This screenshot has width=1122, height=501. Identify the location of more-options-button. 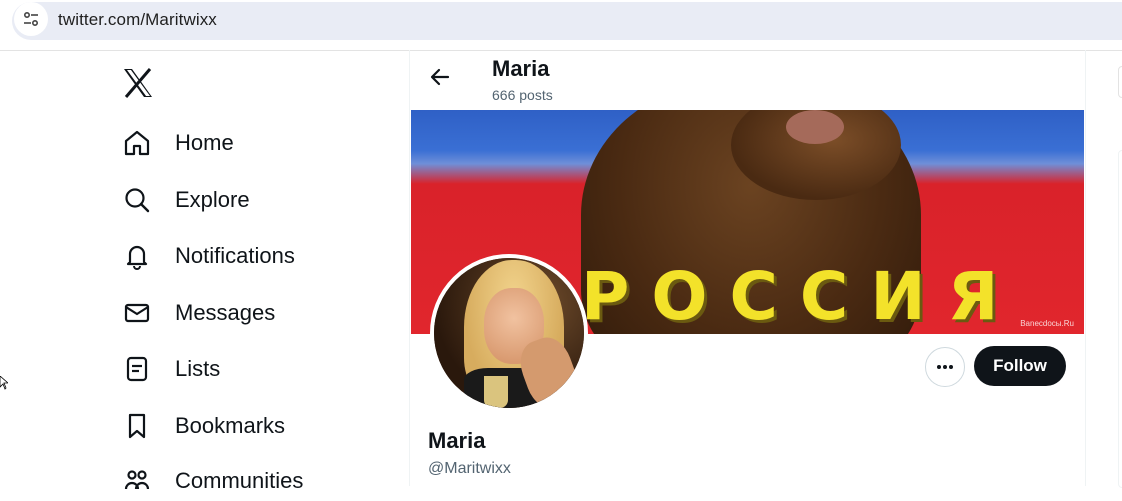
(945, 367).